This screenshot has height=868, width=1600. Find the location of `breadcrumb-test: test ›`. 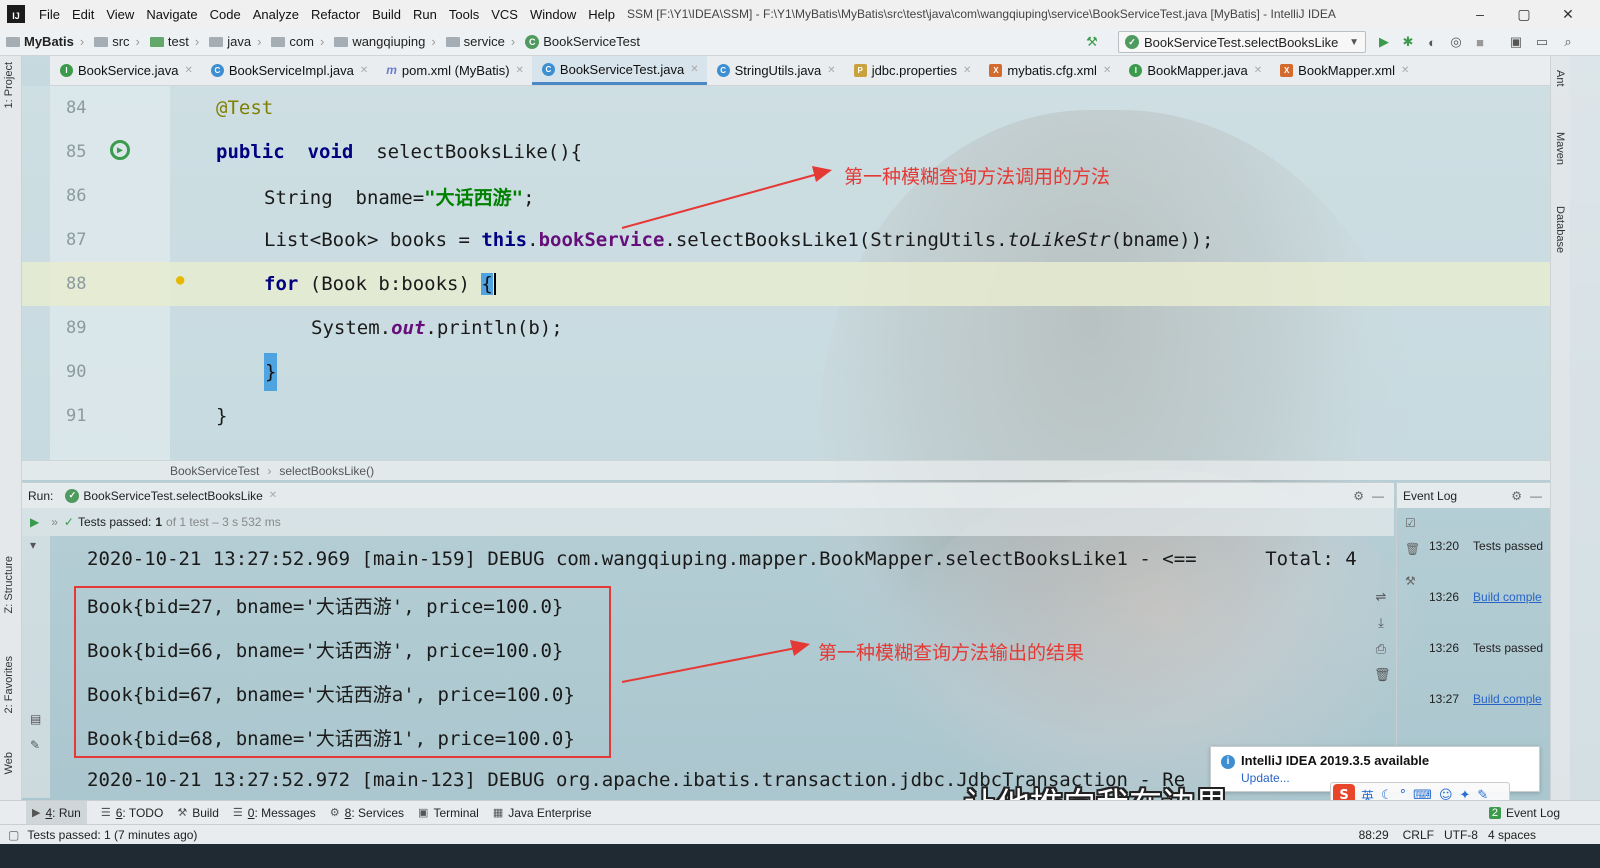

breadcrumb-test: test › is located at coordinates (171, 41).